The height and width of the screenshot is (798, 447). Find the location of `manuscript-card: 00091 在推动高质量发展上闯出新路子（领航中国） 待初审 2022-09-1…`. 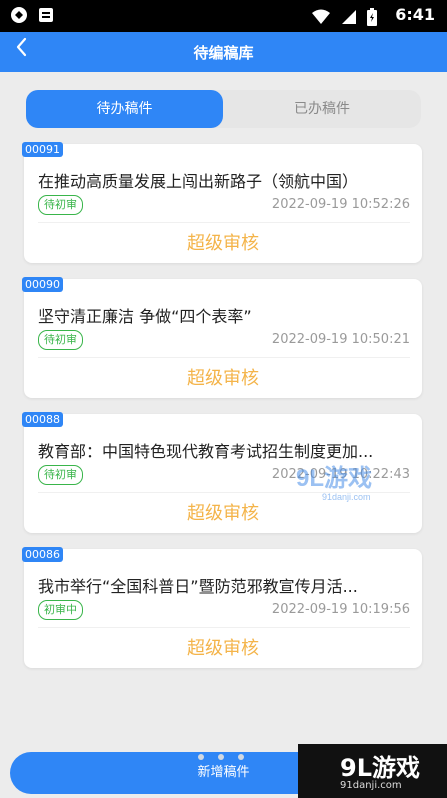

manuscript-card: 00091 在推动高质量发展上闯出新路子（领航中国） 待初审 2022-09-1… is located at coordinates (222, 202).